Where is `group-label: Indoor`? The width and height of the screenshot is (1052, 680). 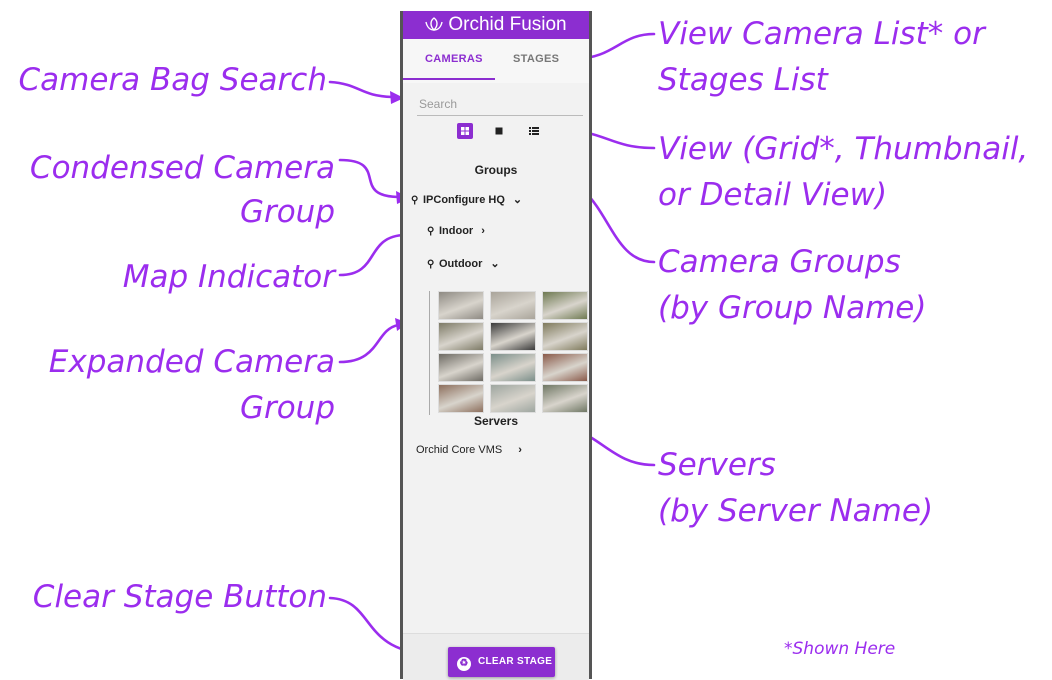 group-label: Indoor is located at coordinates (456, 231).